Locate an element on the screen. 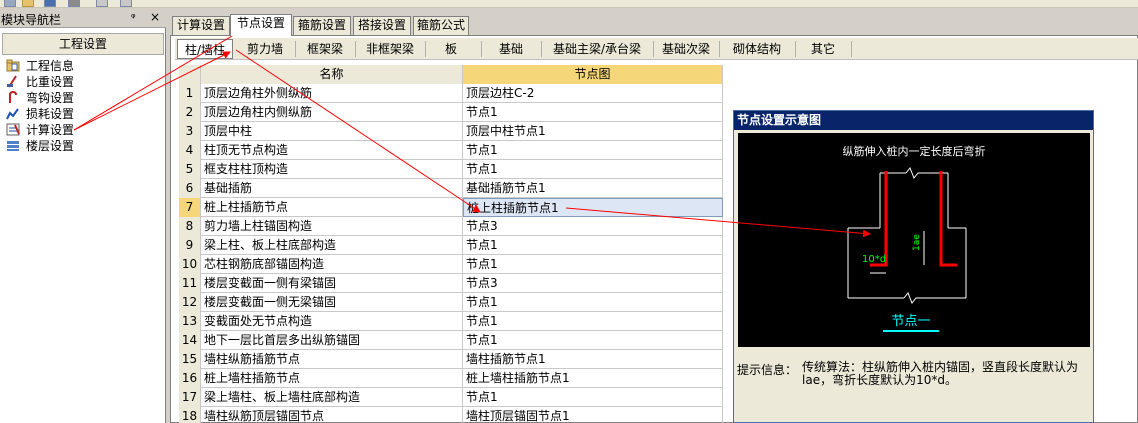  row-name-cell: 剪力墙上柱锚固构造 is located at coordinates (332, 226).